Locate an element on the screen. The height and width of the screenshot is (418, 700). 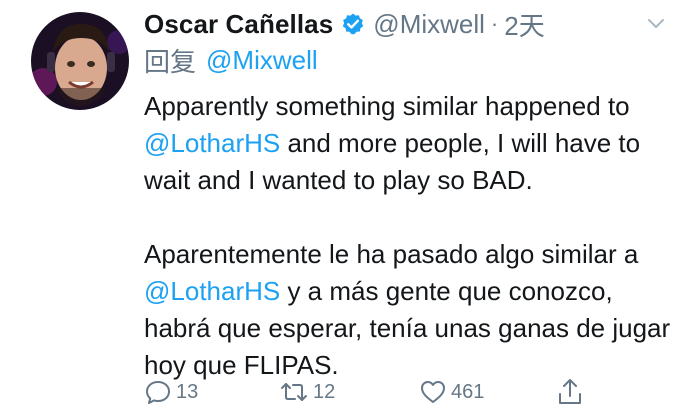
replying-to: 回复 @Mixwell is located at coordinates (231, 60).